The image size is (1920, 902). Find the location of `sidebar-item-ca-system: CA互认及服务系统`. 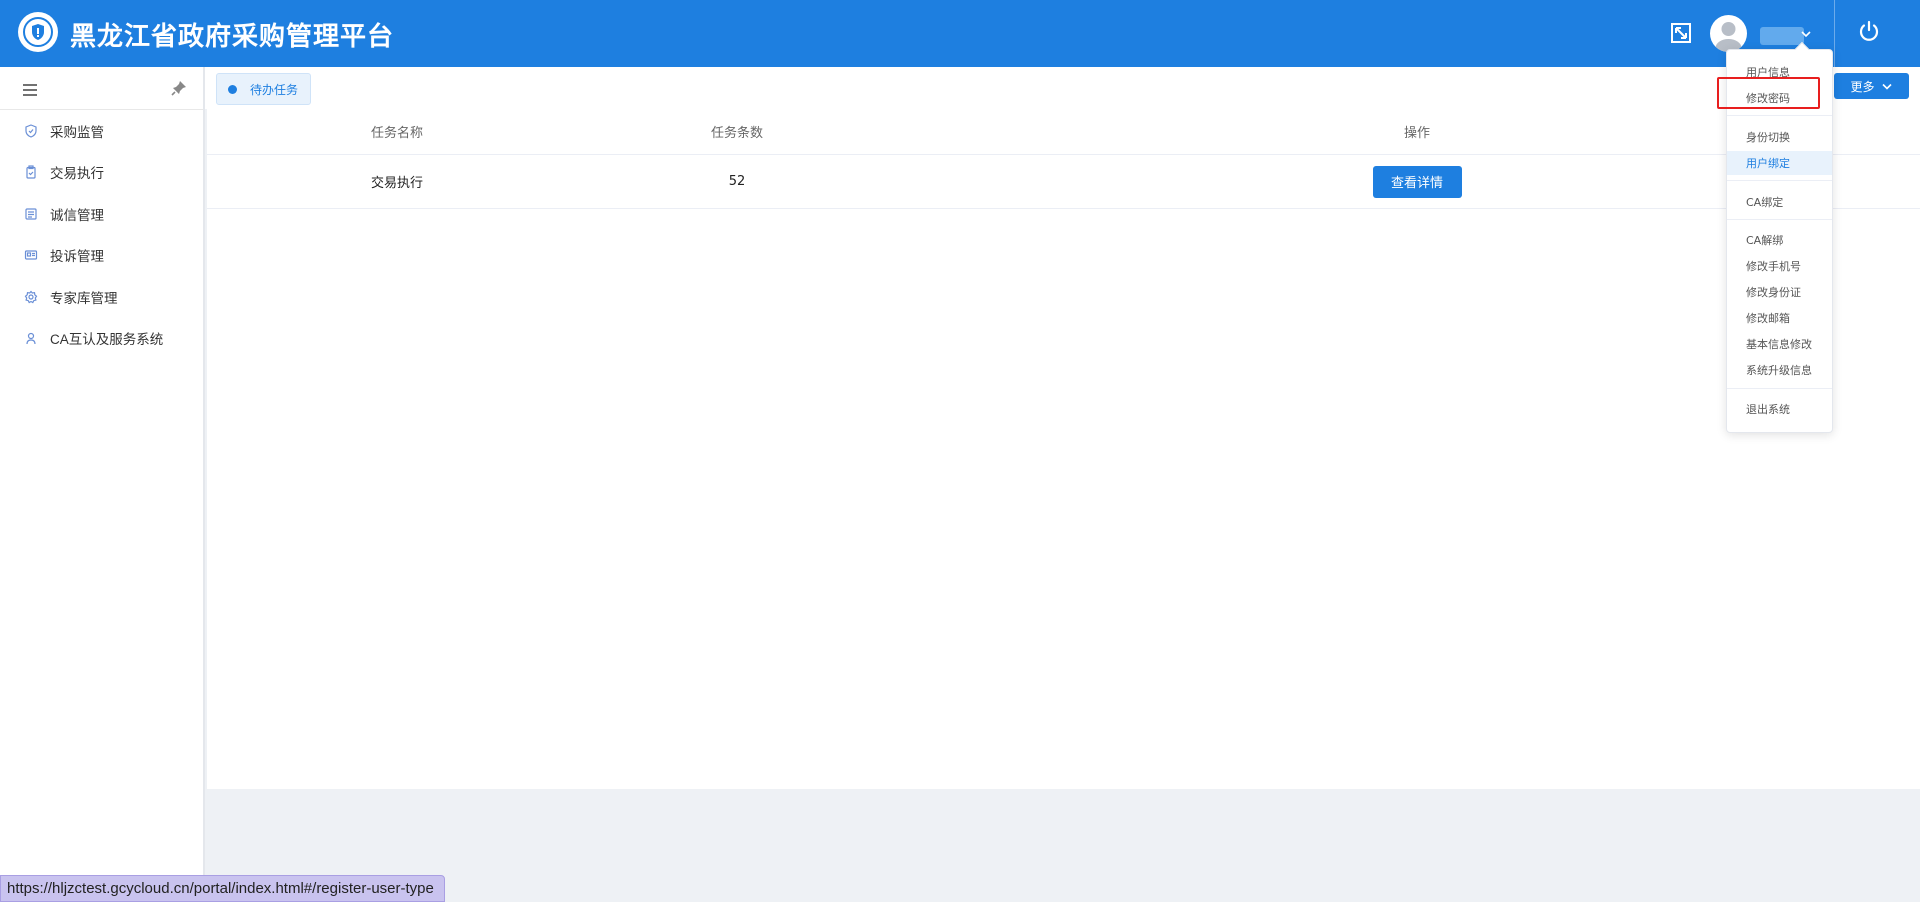

sidebar-item-ca-system: CA互认及服务系统 is located at coordinates (101, 339).